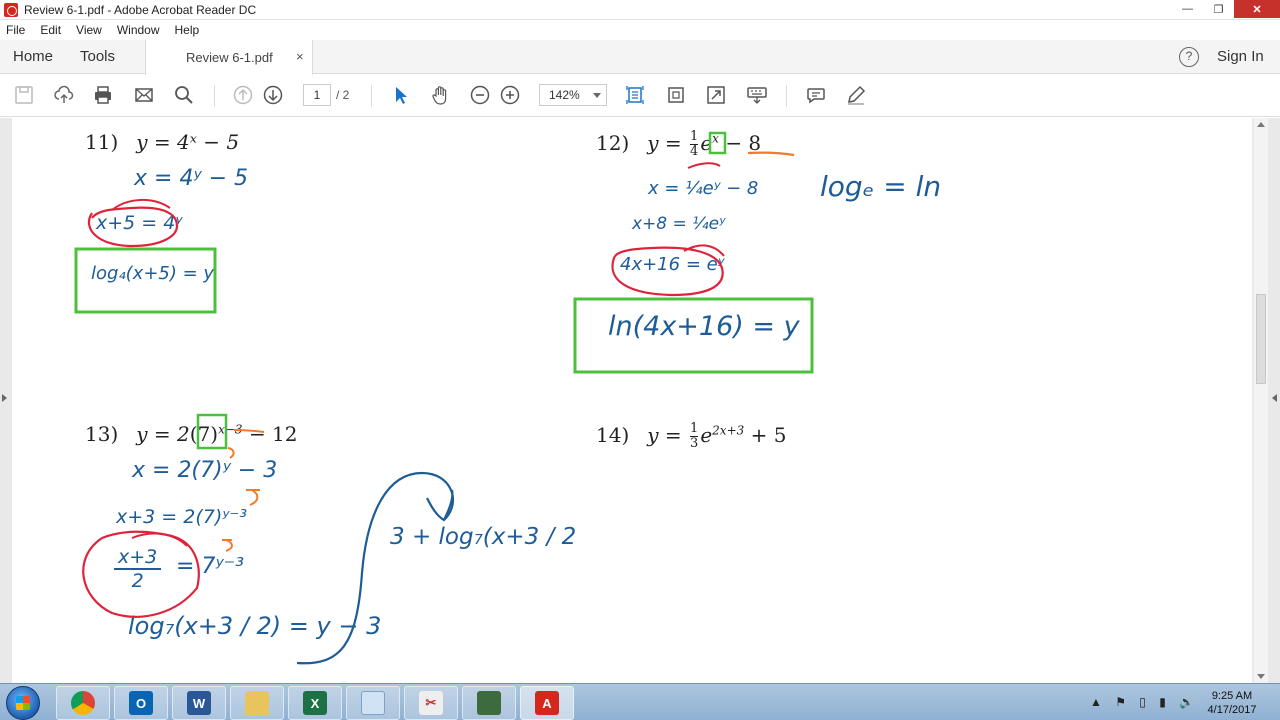 Image resolution: width=1280 pixels, height=720 pixels. I want to click on exponent: x, so click(715, 138).